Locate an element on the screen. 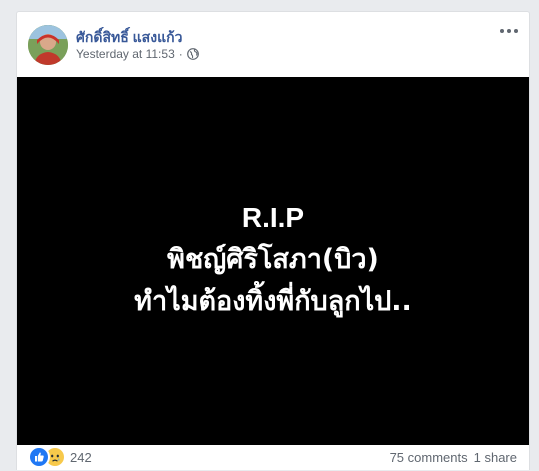  author-name: ศักดิ์สิทธิ์ แสงแก้ว is located at coordinates (129, 38).